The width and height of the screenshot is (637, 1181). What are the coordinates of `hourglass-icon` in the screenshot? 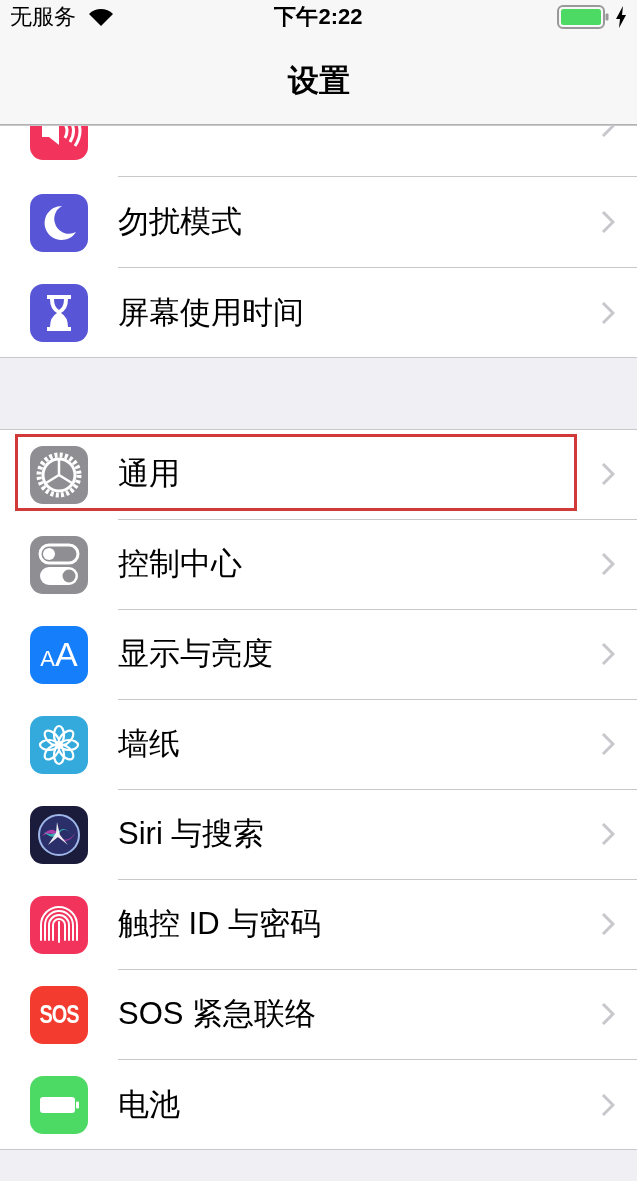 It's located at (59, 312).